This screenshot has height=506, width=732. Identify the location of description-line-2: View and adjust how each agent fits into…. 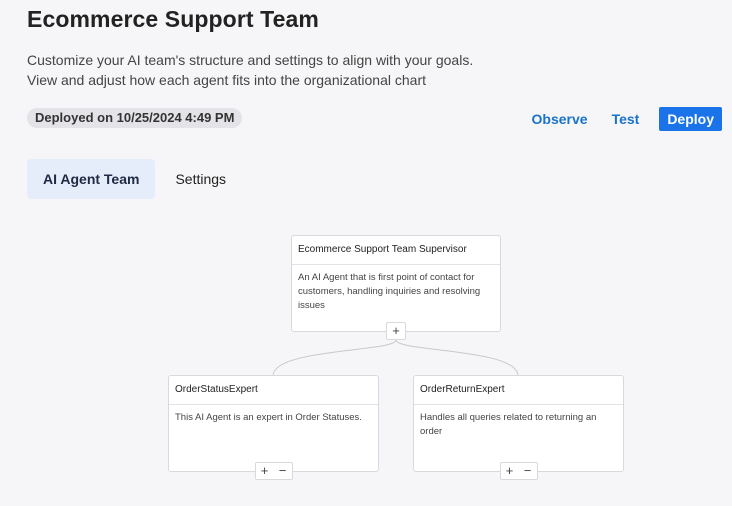
(226, 80).